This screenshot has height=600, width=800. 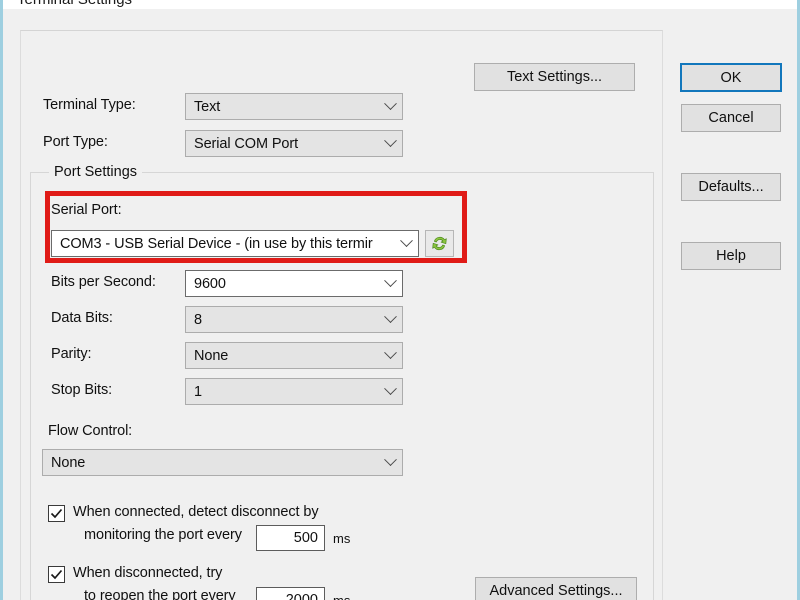 What do you see at coordinates (90, 431) in the screenshot?
I see `flow-control-label: Flow Control:` at bounding box center [90, 431].